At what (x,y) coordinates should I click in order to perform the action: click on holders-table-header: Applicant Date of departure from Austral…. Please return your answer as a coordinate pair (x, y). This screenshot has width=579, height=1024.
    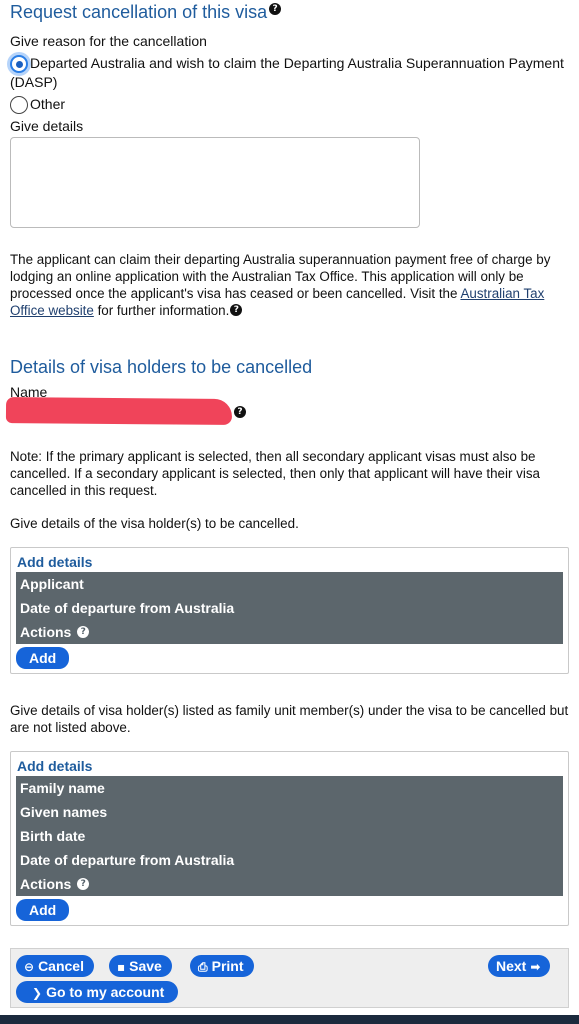
    Looking at the image, I should click on (289, 608).